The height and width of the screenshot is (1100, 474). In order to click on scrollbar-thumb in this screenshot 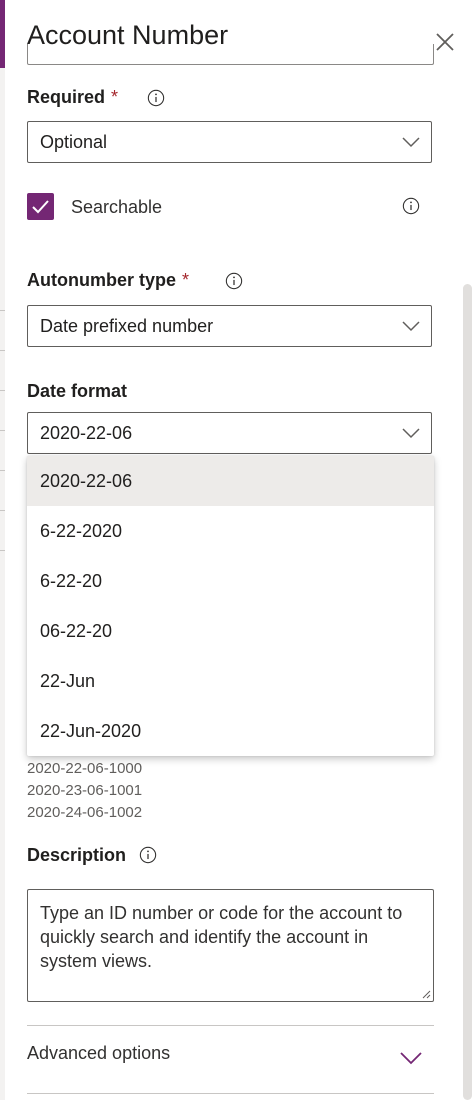, I will do `click(467, 692)`.